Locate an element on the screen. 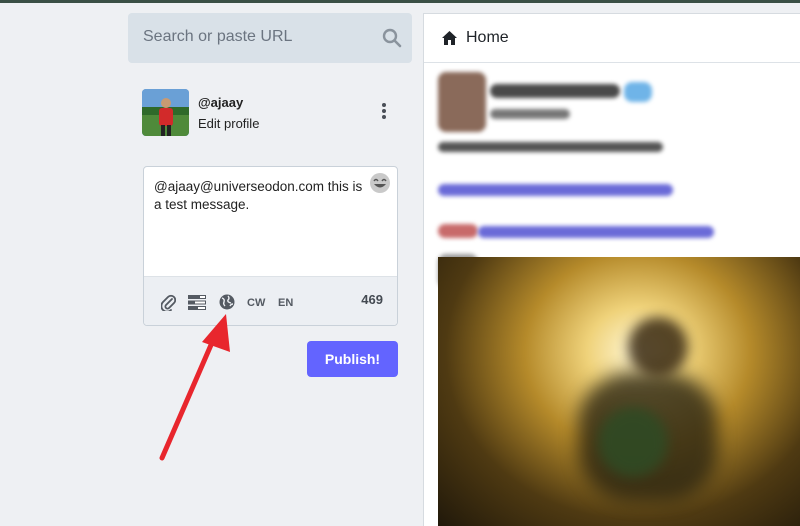  poll-icon is located at coordinates (197, 302).